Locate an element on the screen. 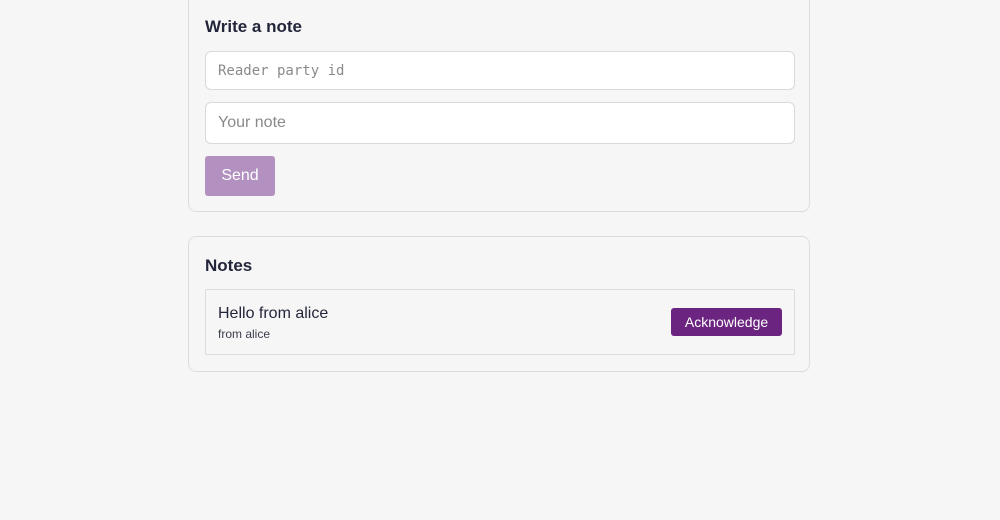 Image resolution: width=1000 pixels, height=520 pixels. write-note-title: Write a note is located at coordinates (253, 26).